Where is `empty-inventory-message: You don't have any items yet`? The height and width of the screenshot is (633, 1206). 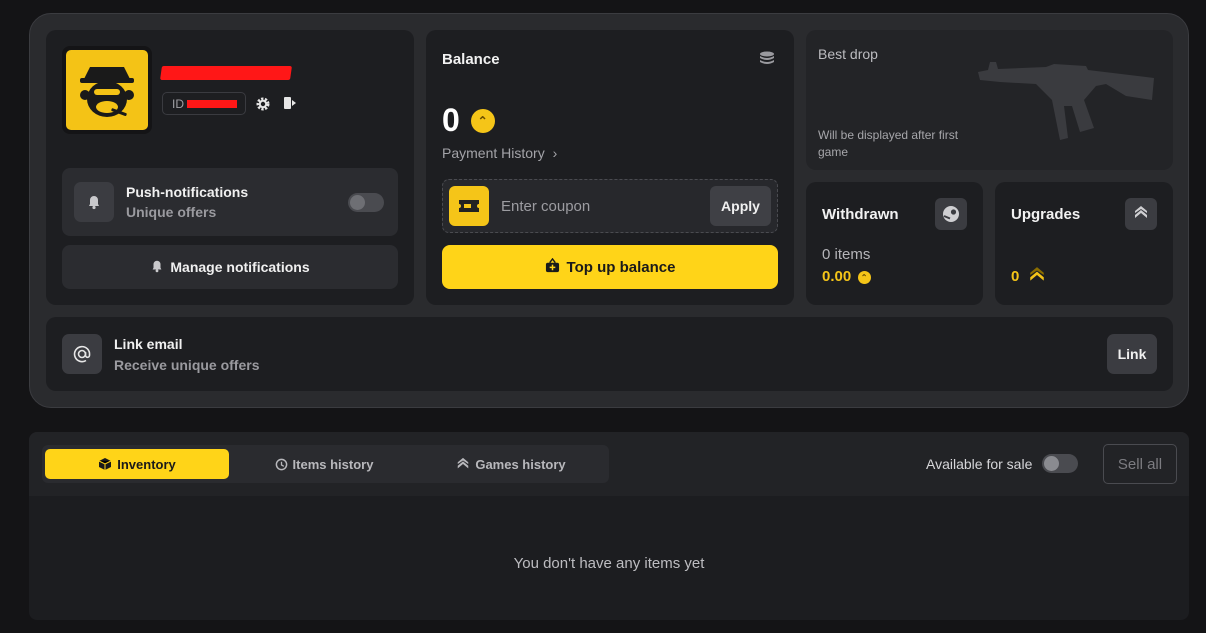 empty-inventory-message: You don't have any items yet is located at coordinates (609, 563).